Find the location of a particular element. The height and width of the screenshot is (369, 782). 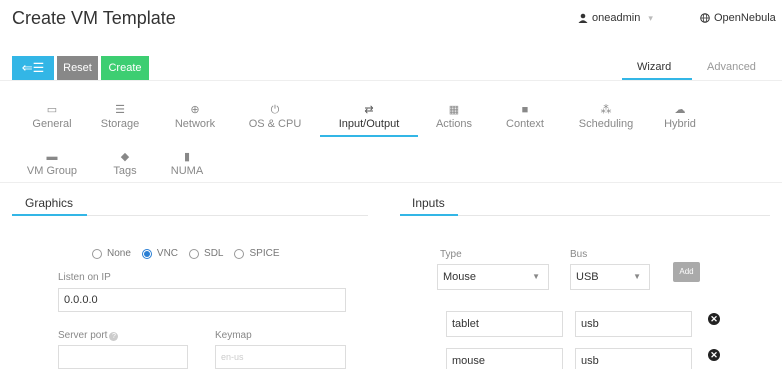

radio-label: SDL is located at coordinates (214, 253).